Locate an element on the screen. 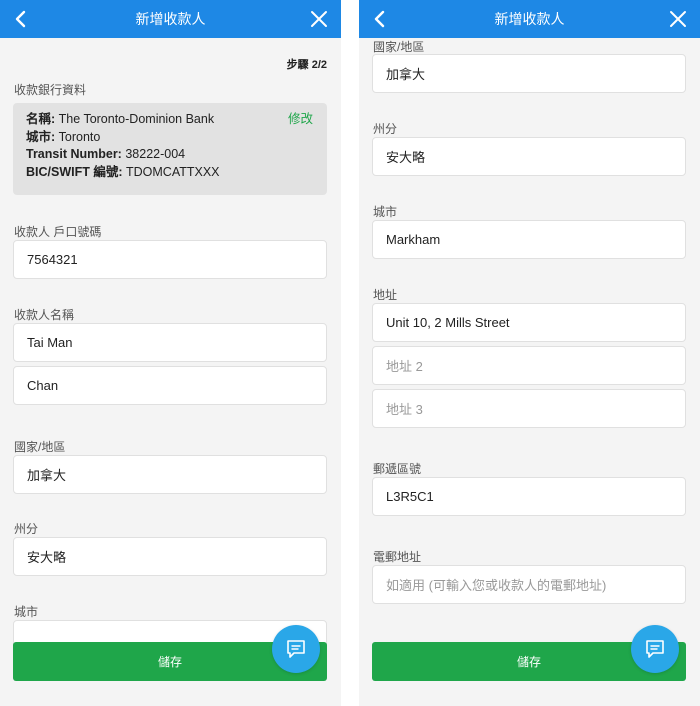  postal-code-field: L3R5C1 is located at coordinates (529, 496).